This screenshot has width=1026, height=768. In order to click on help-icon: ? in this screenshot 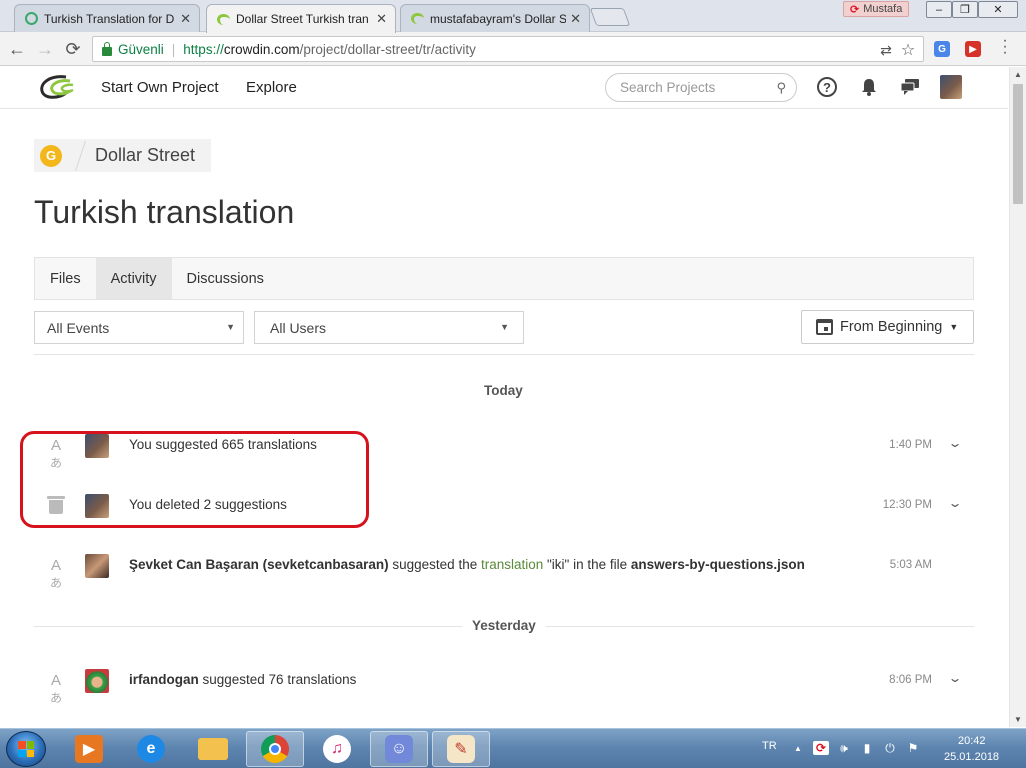, I will do `click(827, 87)`.